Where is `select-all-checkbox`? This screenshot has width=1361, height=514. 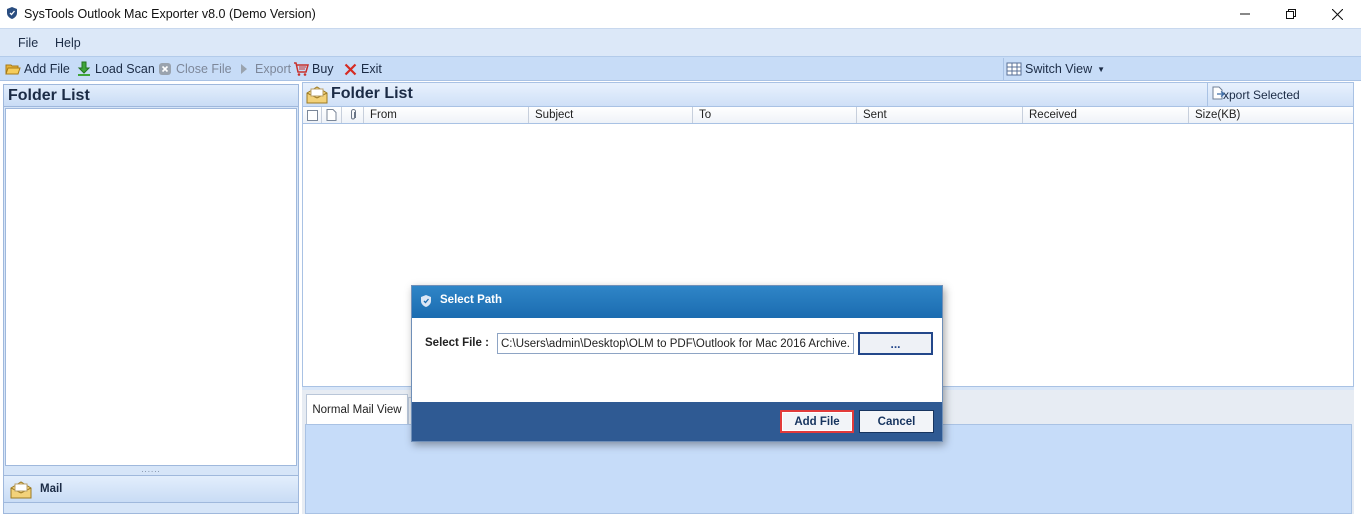
select-all-checkbox is located at coordinates (312, 115).